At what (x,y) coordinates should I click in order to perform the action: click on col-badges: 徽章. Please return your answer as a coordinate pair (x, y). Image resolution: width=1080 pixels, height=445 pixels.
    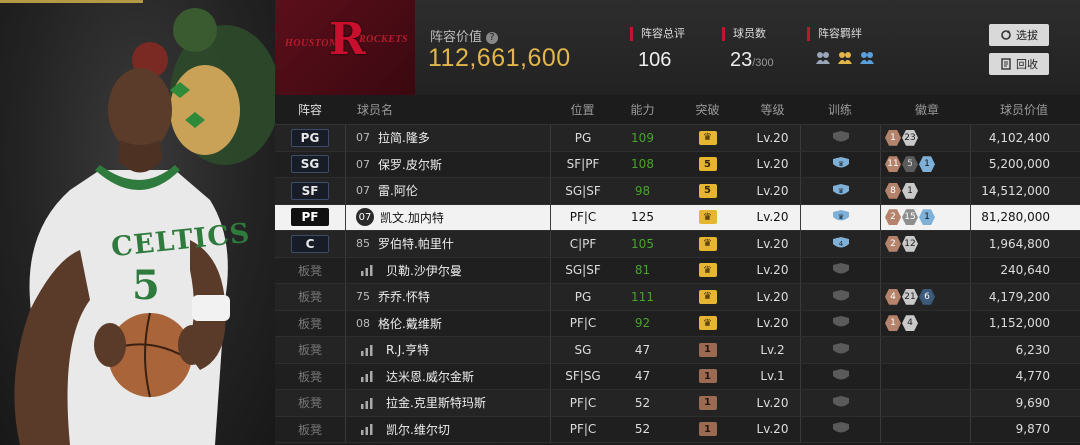
    Looking at the image, I should click on (925, 109).